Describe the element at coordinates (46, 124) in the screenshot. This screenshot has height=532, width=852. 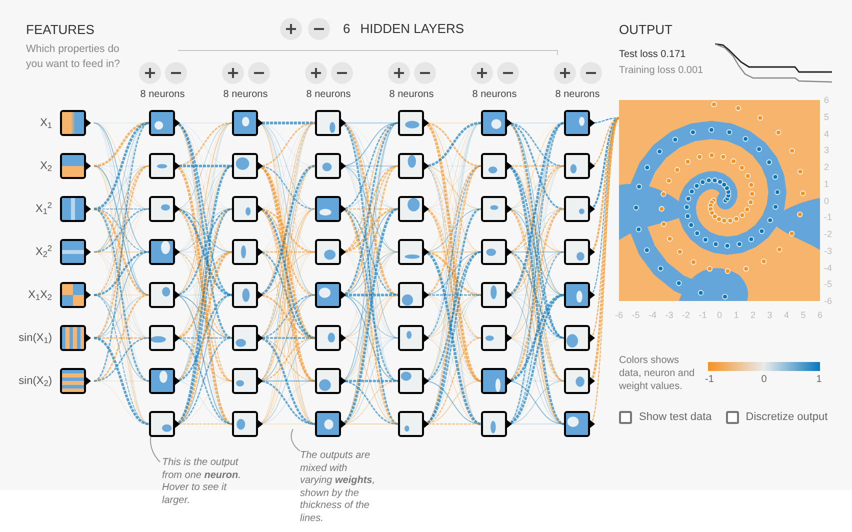
I see `feature-label: X$_{1}$` at that location.